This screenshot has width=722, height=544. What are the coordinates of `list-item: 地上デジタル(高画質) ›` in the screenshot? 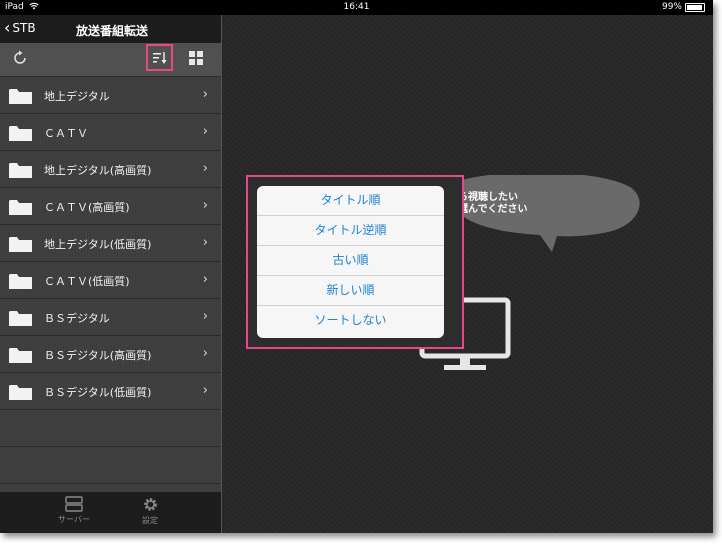 It's located at (110, 169).